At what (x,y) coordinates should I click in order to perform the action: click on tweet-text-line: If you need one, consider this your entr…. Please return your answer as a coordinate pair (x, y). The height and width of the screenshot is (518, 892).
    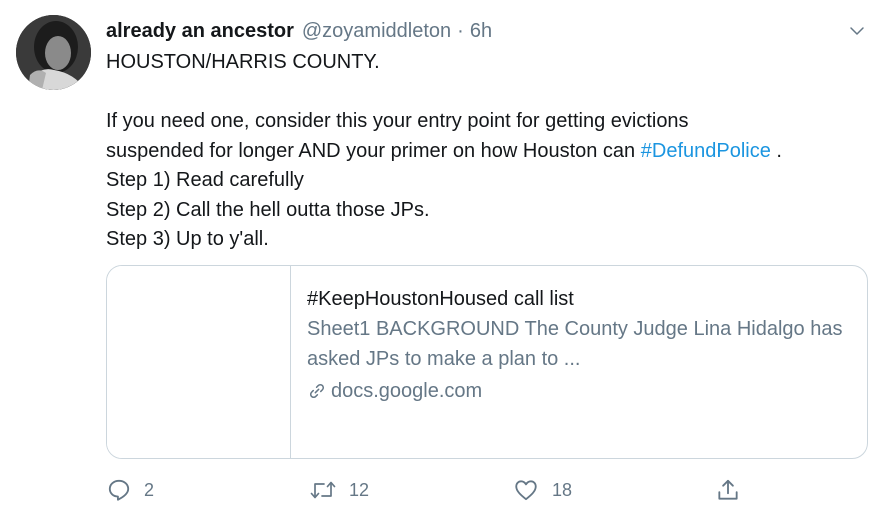
    Looking at the image, I should click on (397, 121).